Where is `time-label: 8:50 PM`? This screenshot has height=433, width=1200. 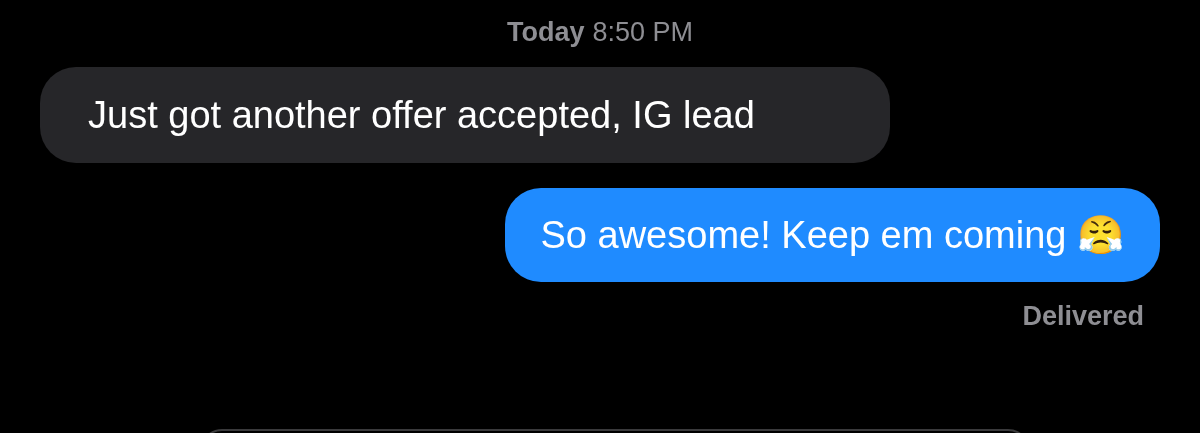 time-label: 8:50 PM is located at coordinates (643, 32).